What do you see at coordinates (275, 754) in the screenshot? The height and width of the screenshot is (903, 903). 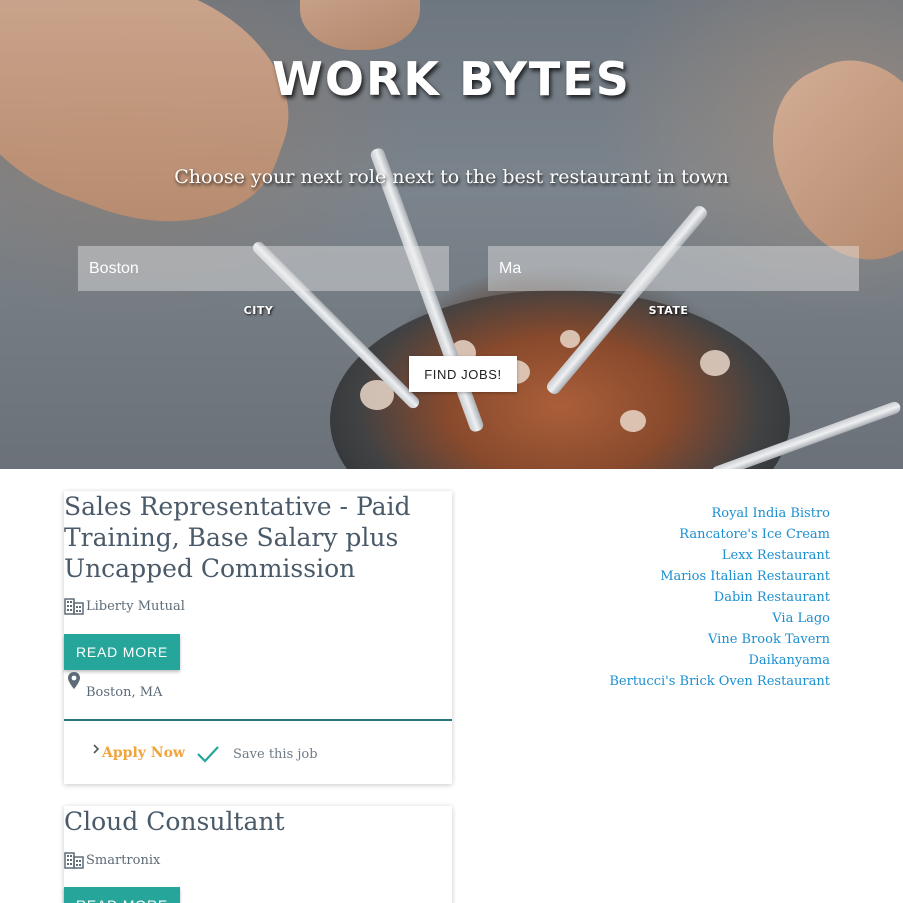 I see `save-job-link: Save this job` at bounding box center [275, 754].